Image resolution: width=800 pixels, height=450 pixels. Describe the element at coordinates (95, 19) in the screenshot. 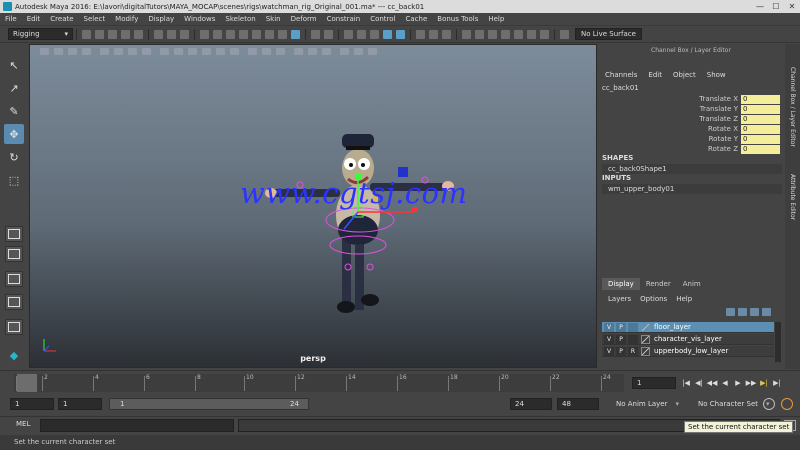

I see `menu-select: Select` at that location.